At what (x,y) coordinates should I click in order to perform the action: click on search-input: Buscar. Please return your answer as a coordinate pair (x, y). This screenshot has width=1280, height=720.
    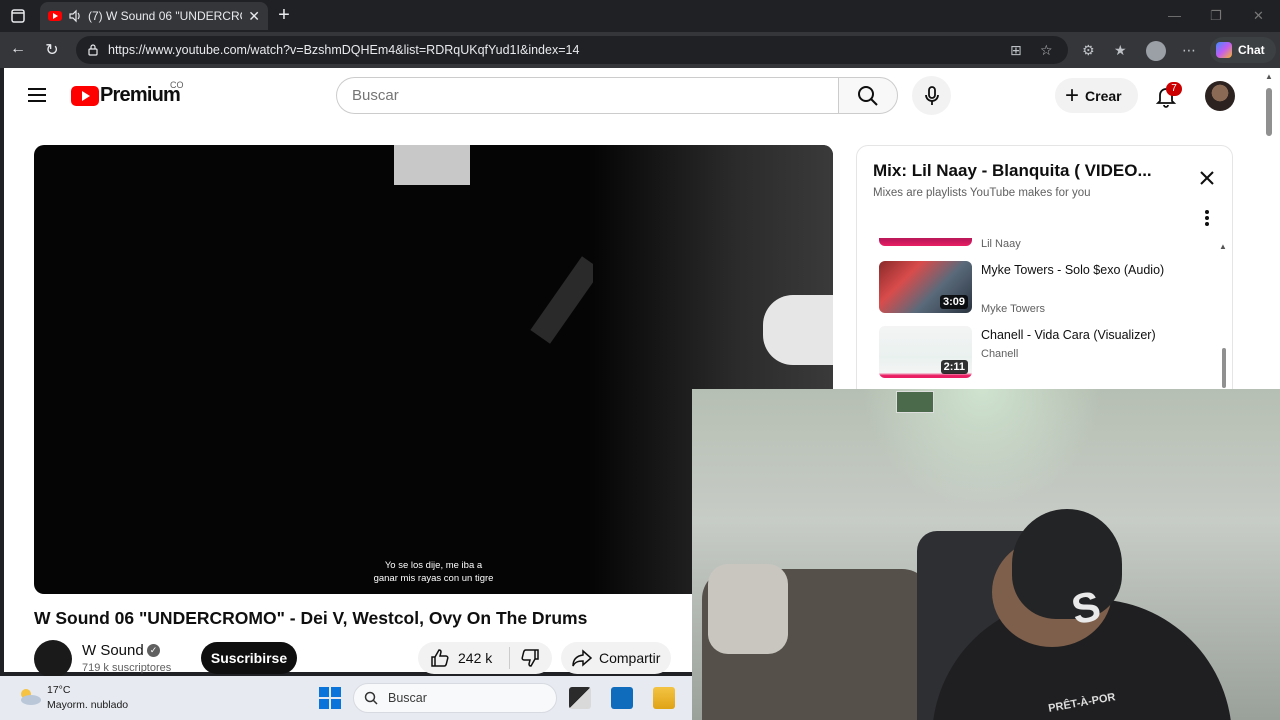
    Looking at the image, I should click on (587, 95).